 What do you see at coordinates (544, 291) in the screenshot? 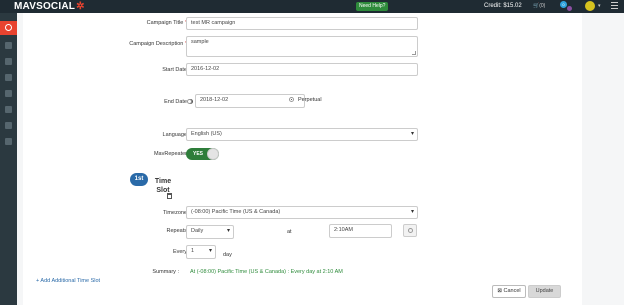
I see `update-button: Update` at bounding box center [544, 291].